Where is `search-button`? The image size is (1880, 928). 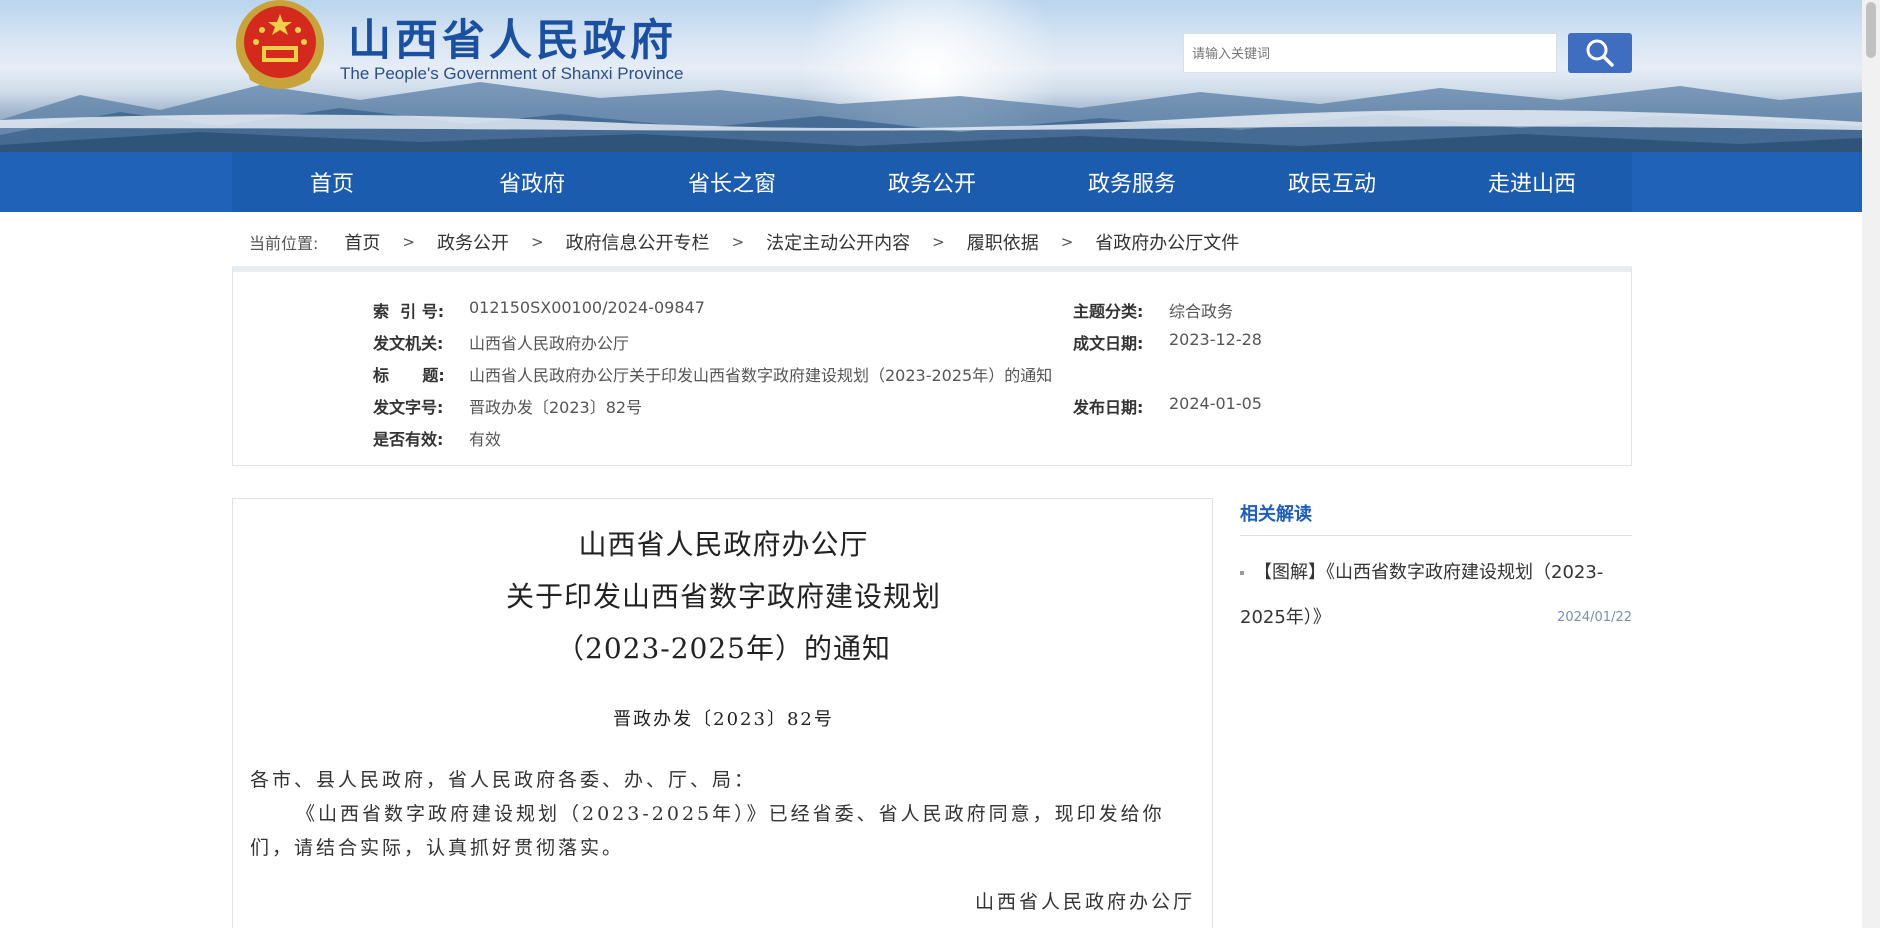
search-button is located at coordinates (1600, 53).